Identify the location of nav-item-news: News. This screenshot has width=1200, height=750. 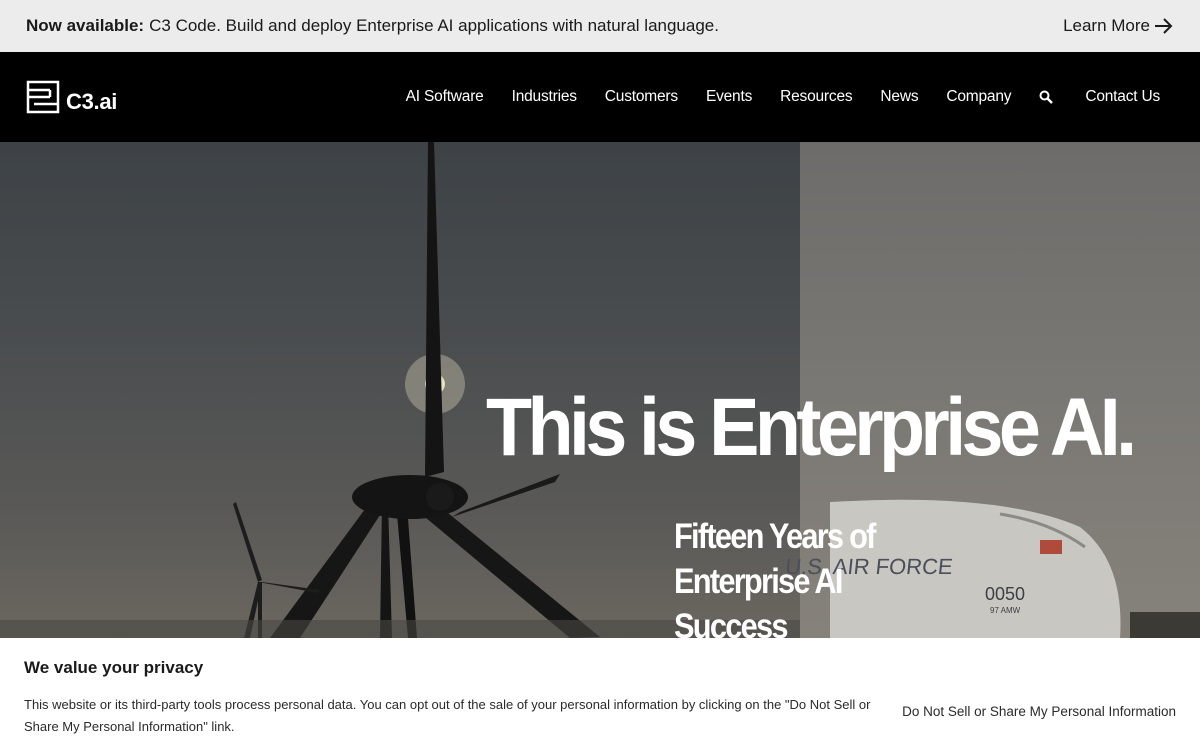
(899, 97).